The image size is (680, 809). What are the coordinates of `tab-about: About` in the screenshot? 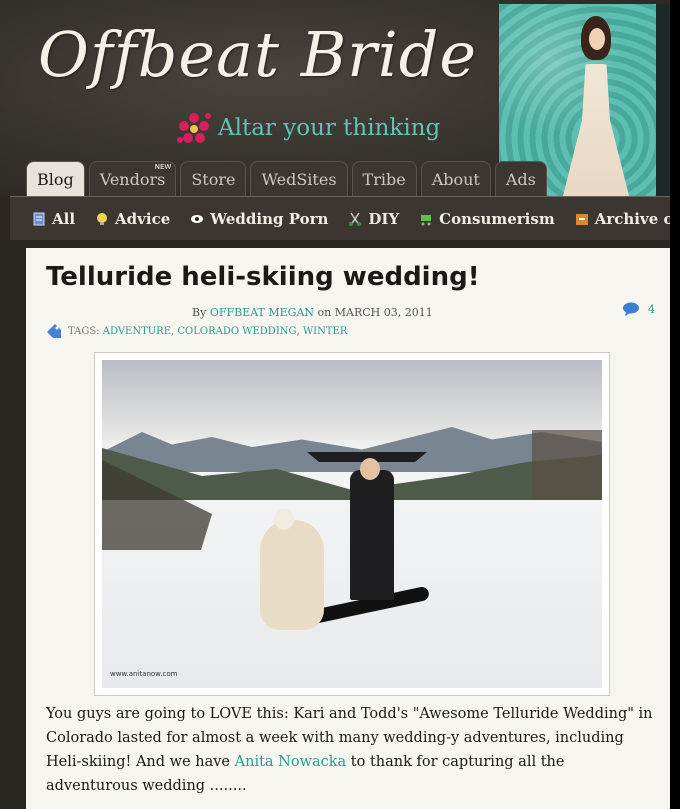 It's located at (455, 178).